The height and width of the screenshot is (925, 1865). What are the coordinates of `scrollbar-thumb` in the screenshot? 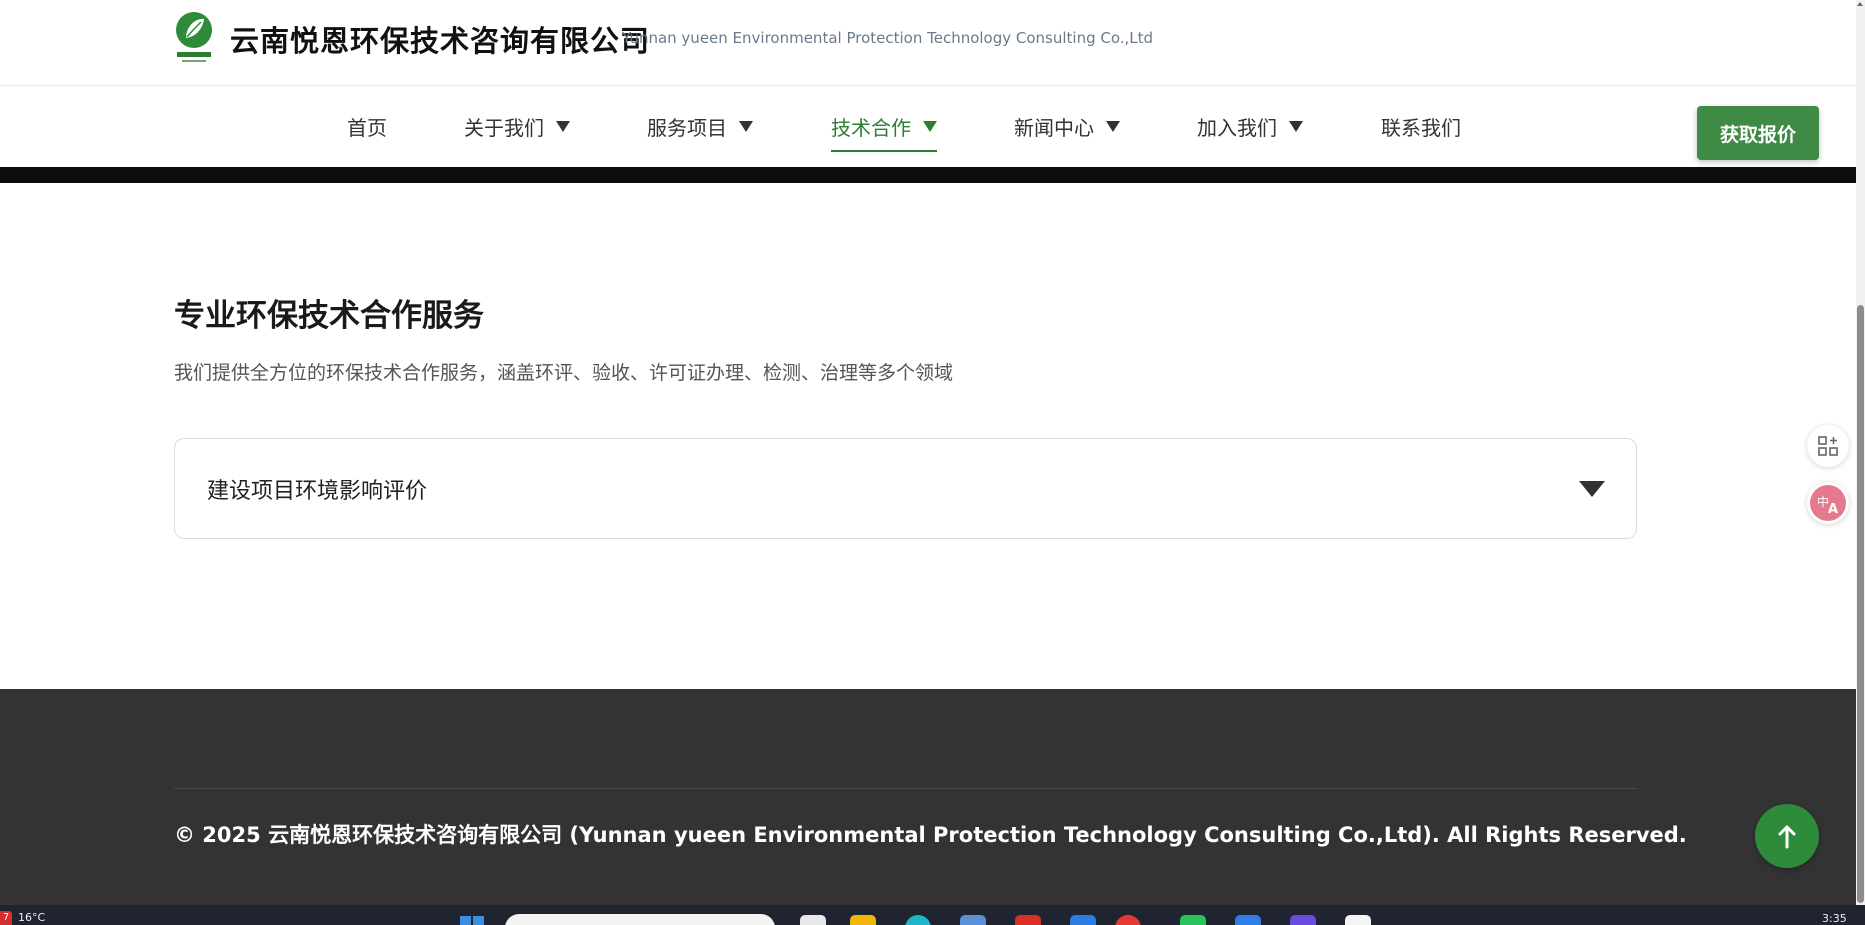 It's located at (1860, 604).